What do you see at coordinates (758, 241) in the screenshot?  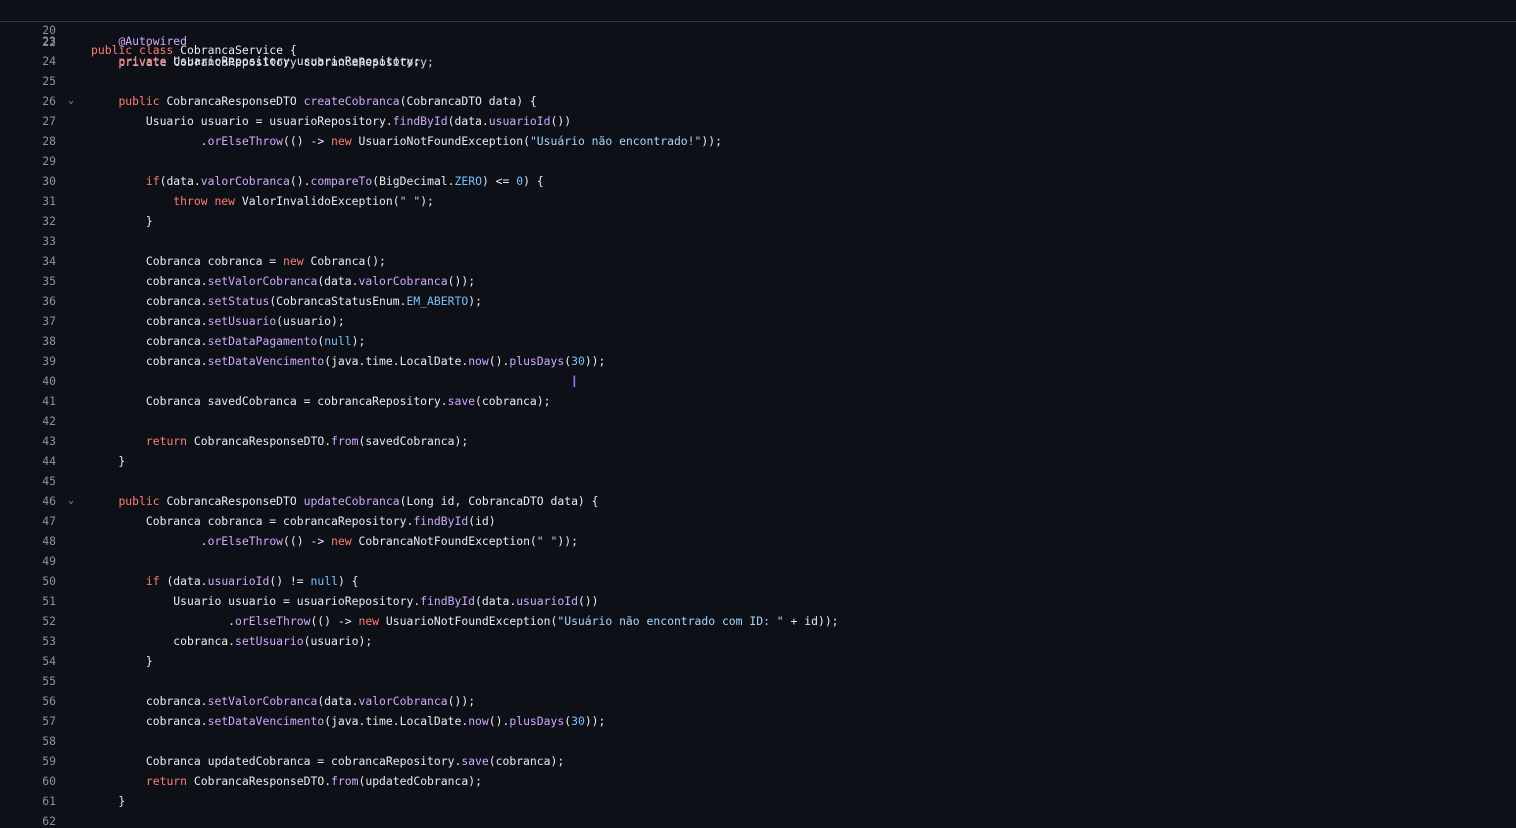 I see `code-line: 33` at bounding box center [758, 241].